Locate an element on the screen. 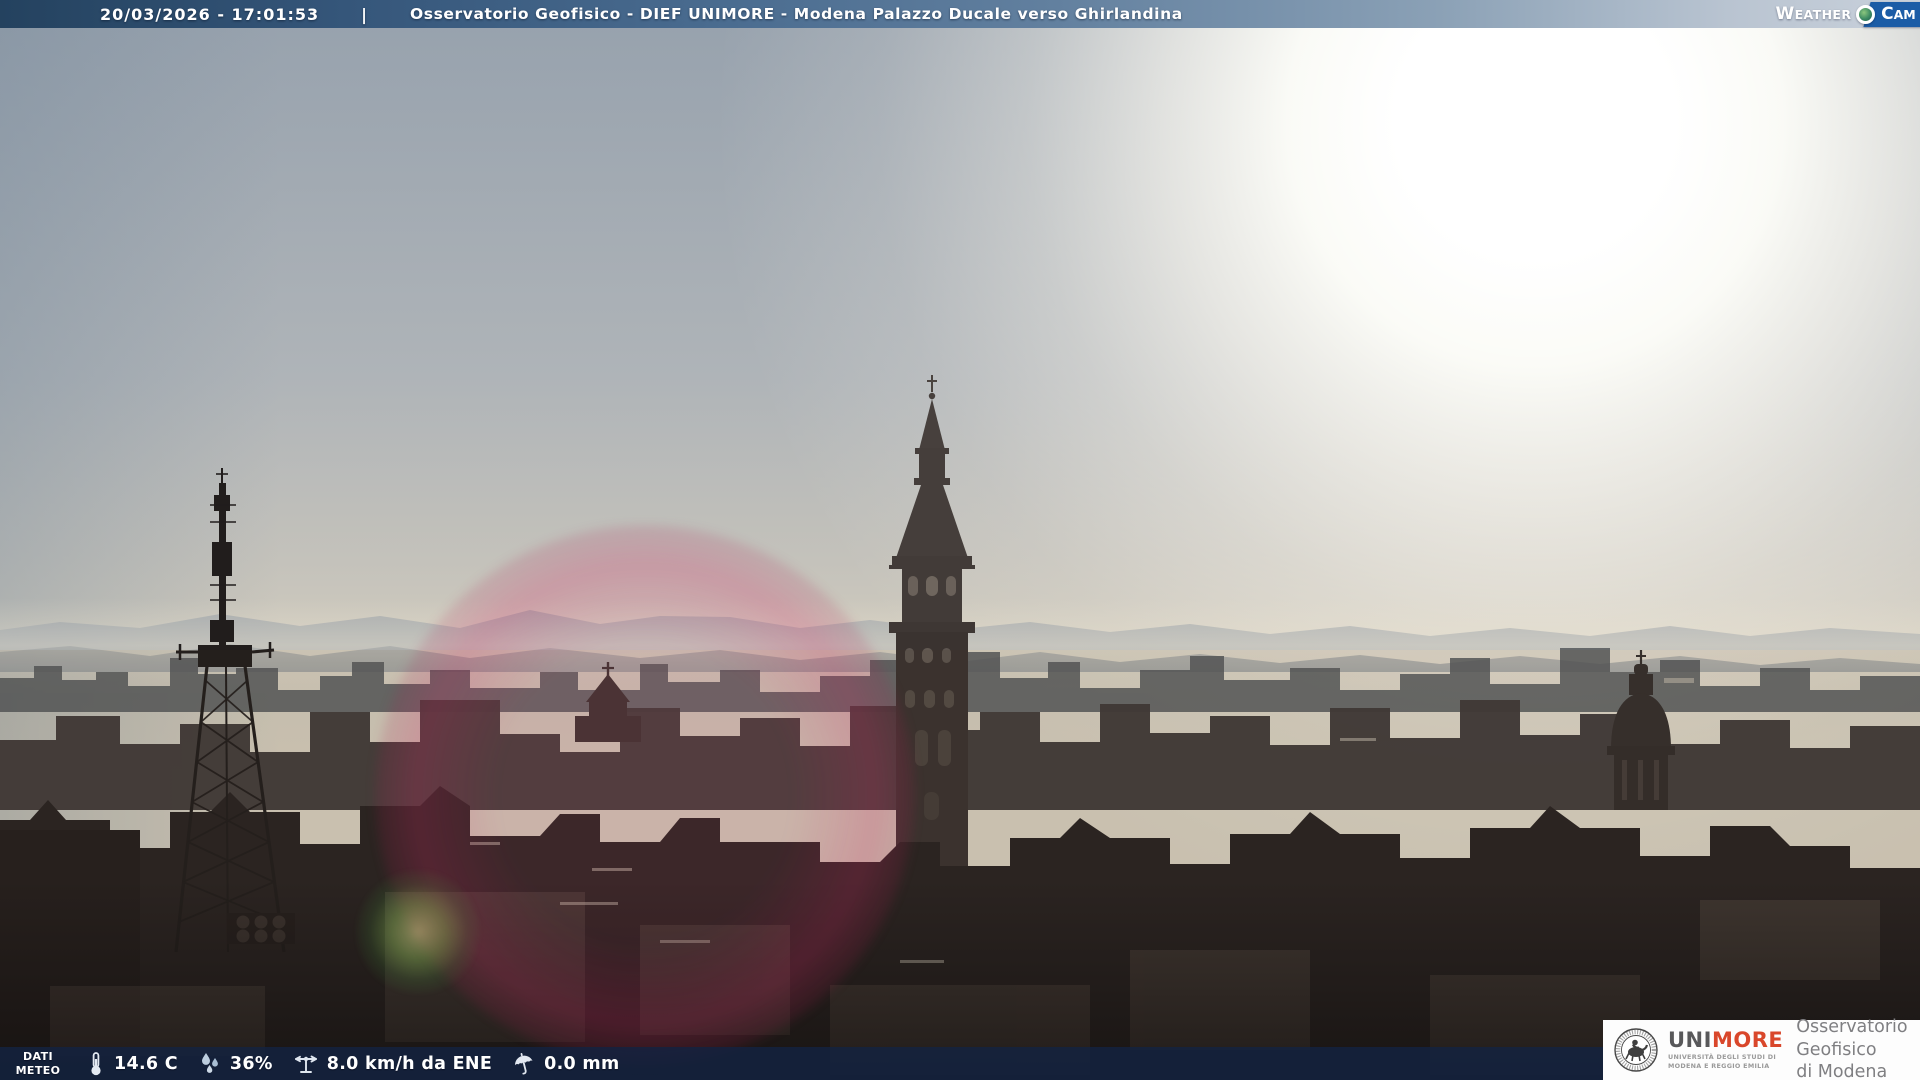  wind-vane-icon is located at coordinates (305, 1064).